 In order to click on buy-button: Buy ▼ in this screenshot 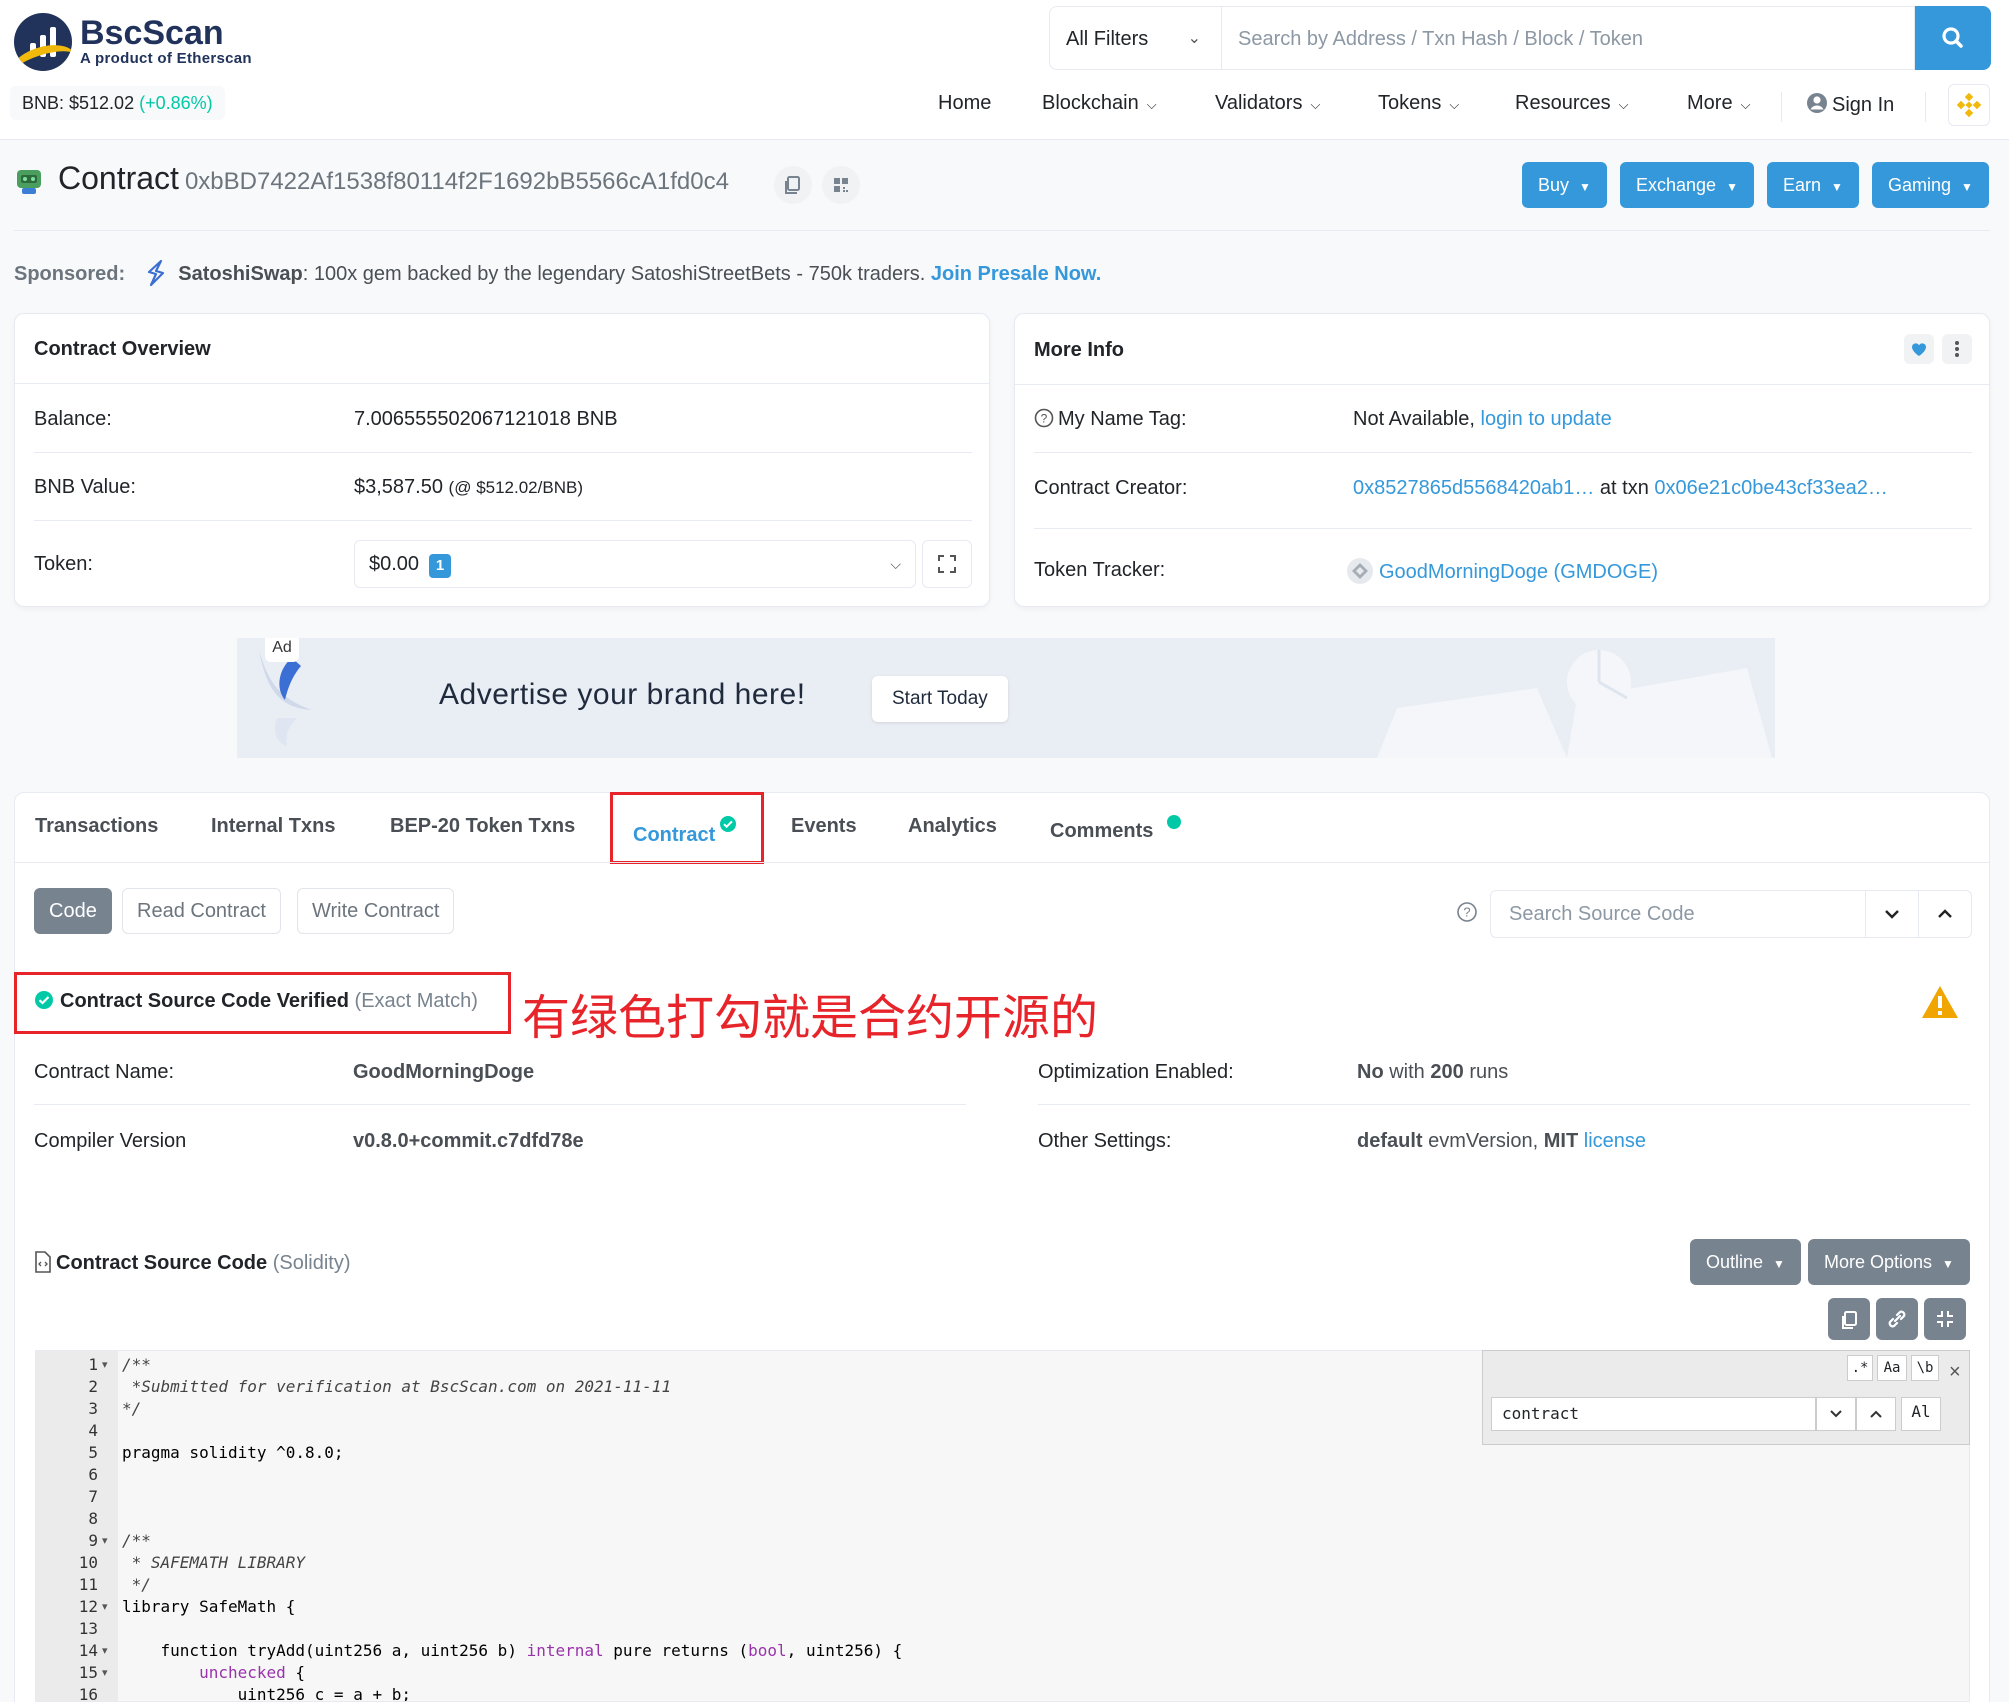, I will do `click(1564, 185)`.